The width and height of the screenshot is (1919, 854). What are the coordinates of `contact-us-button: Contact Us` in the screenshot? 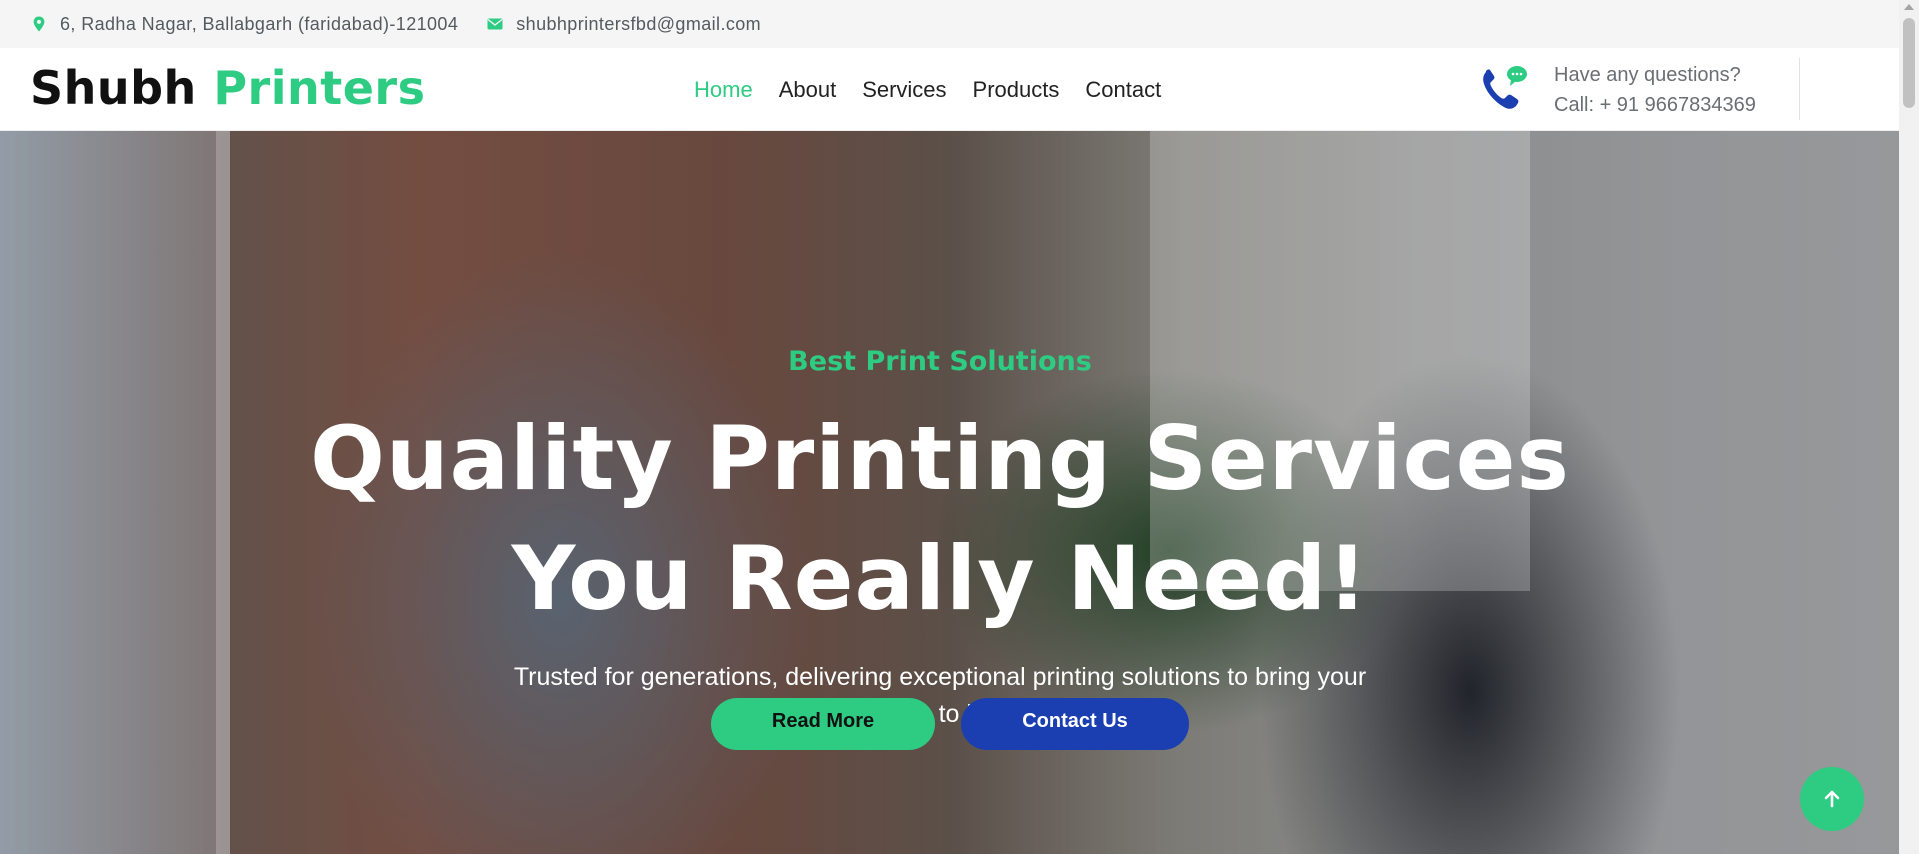 It's located at (1075, 724).